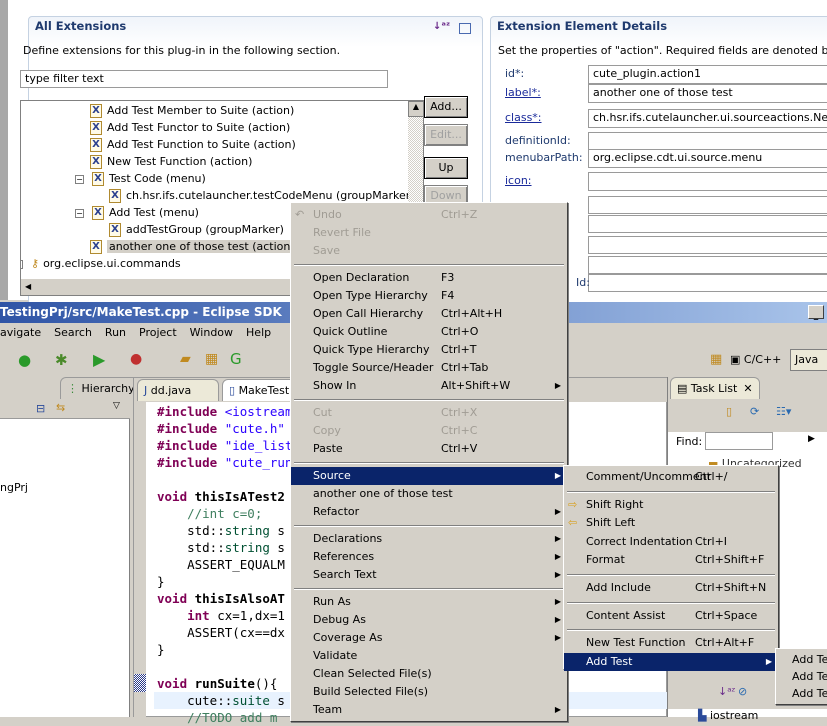  What do you see at coordinates (239, 598) in the screenshot?
I see `code-token: thisIsAlsoAT` at bounding box center [239, 598].